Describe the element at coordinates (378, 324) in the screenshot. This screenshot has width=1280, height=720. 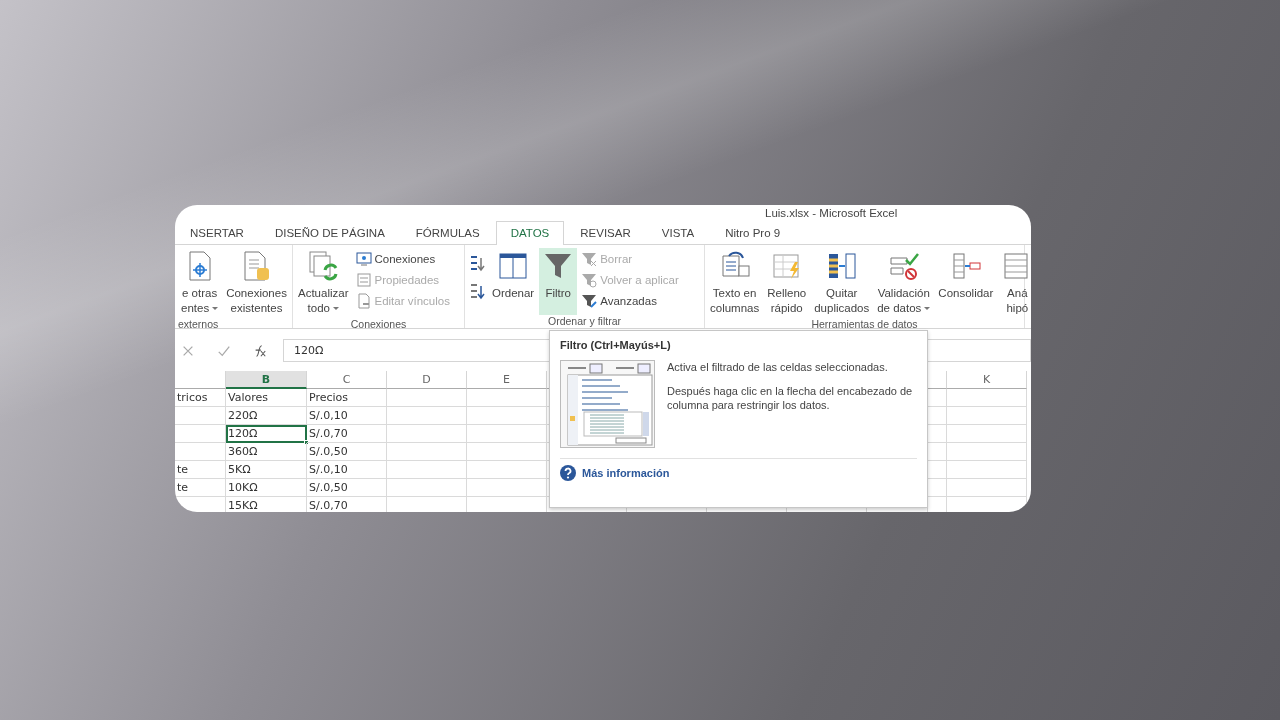
I see `group-label: Conexiones` at that location.